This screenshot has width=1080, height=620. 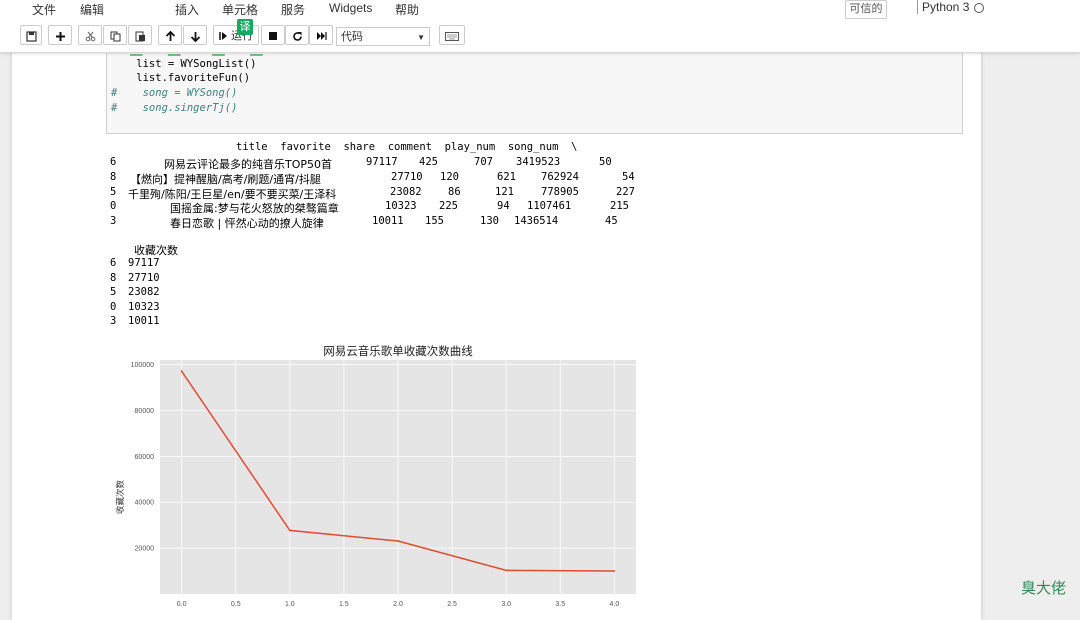 What do you see at coordinates (448, 206) in the screenshot?
I see `dataframe-cell-share: 225` at bounding box center [448, 206].